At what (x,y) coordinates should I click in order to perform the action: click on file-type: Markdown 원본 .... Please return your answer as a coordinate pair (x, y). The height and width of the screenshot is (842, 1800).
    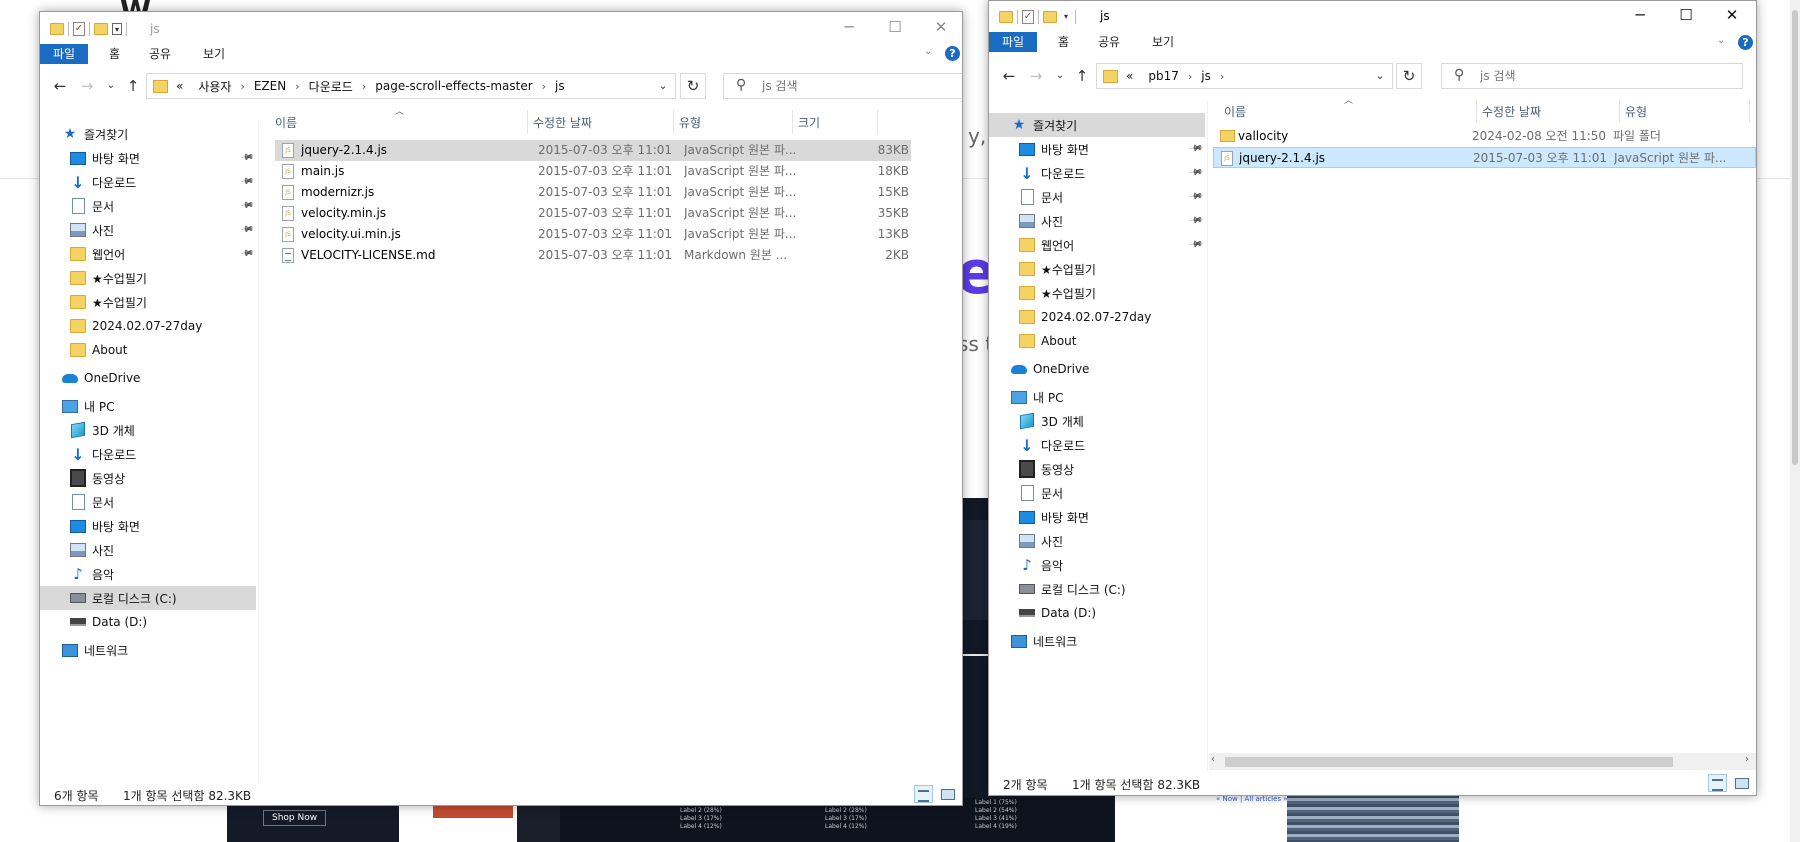
    Looking at the image, I should click on (736, 255).